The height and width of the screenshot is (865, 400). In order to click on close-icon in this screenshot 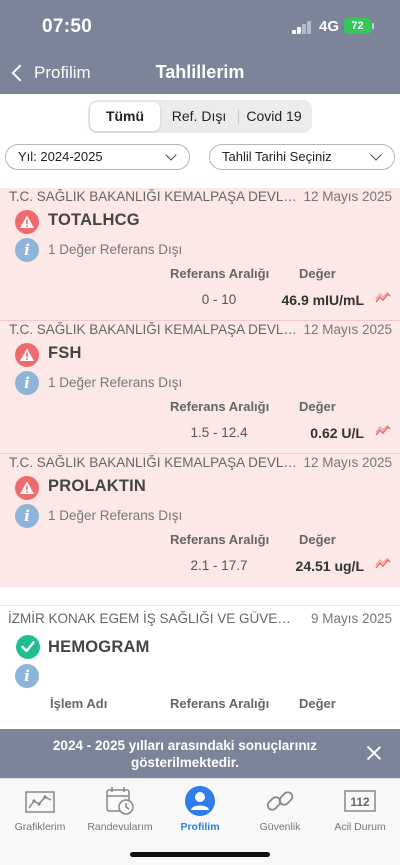, I will do `click(374, 753)`.